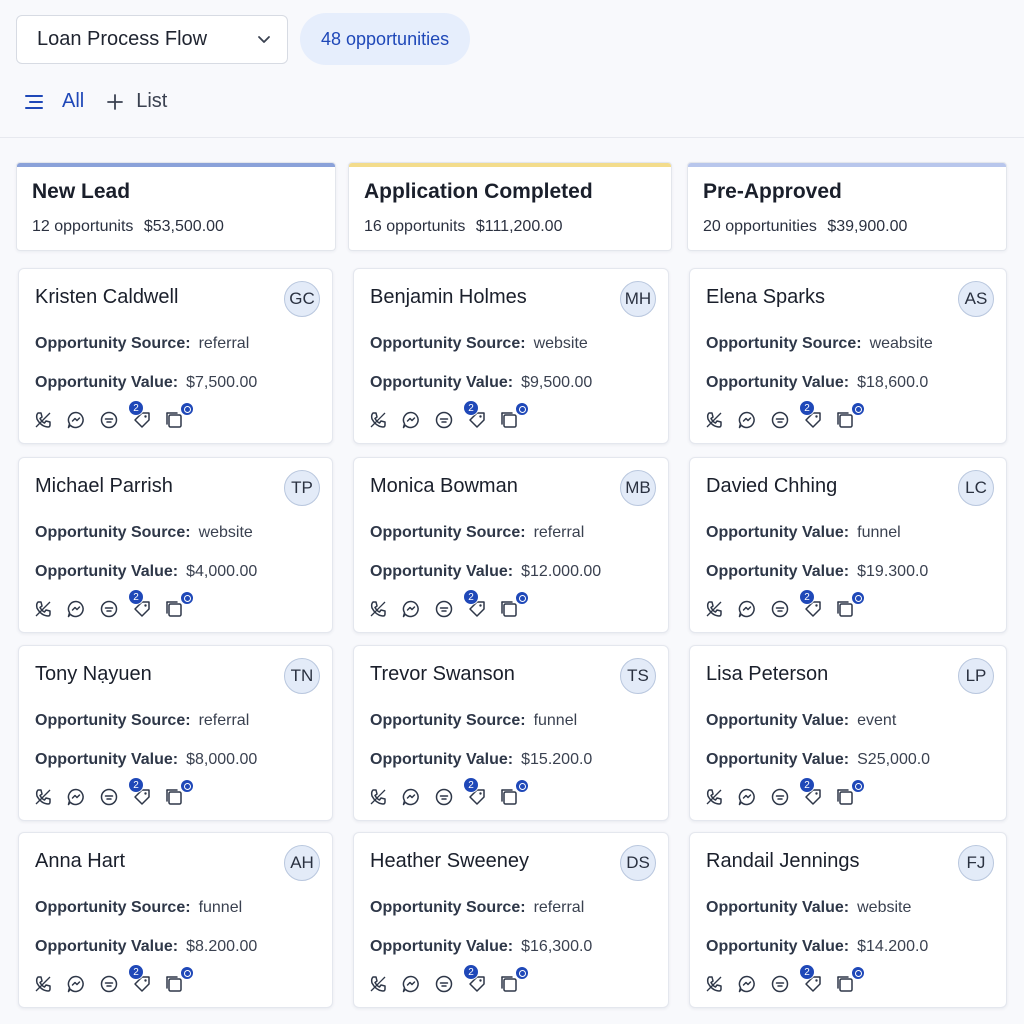  Describe the element at coordinates (517, 227) in the screenshot. I see `column-summary: 16 opportunits $111,200.00` at that location.